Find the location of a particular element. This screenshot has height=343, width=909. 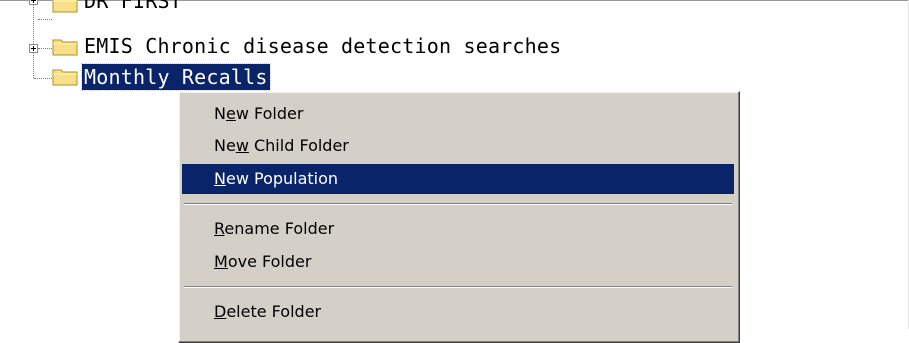

tree-item-label: Monthly Recalls is located at coordinates (176, 77).